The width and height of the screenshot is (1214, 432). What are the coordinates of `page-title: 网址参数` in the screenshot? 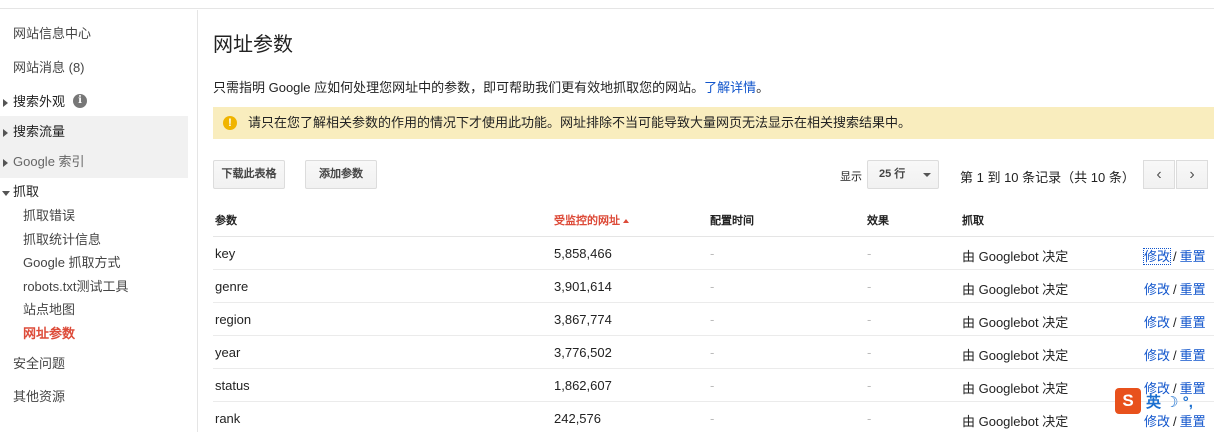 It's located at (253, 45).